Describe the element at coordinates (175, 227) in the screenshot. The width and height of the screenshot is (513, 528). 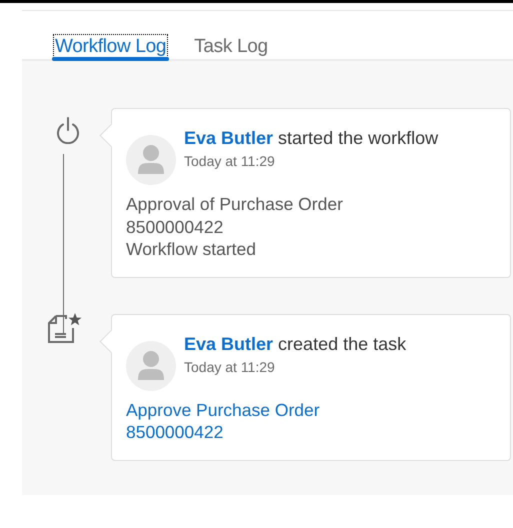
I see `detail-text: 8500000422` at that location.